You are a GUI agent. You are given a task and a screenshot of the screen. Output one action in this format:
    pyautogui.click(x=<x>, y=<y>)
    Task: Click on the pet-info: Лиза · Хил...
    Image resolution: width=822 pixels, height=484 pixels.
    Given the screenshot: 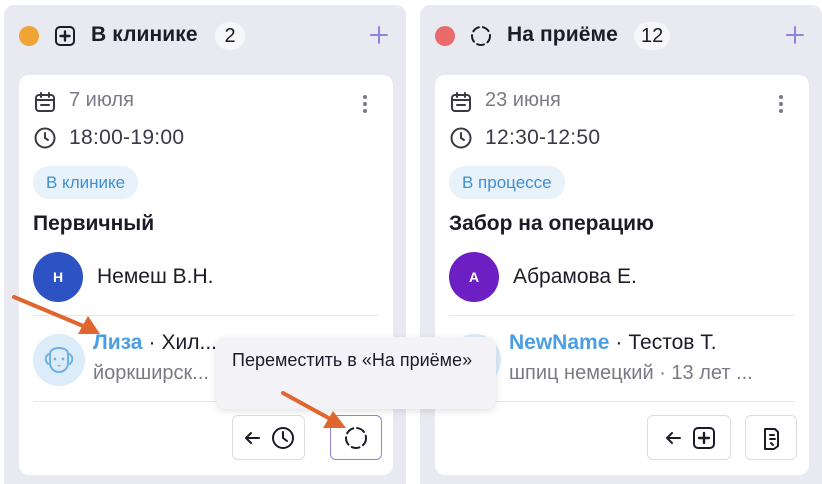 What is the action you would take?
    pyautogui.click(x=155, y=342)
    